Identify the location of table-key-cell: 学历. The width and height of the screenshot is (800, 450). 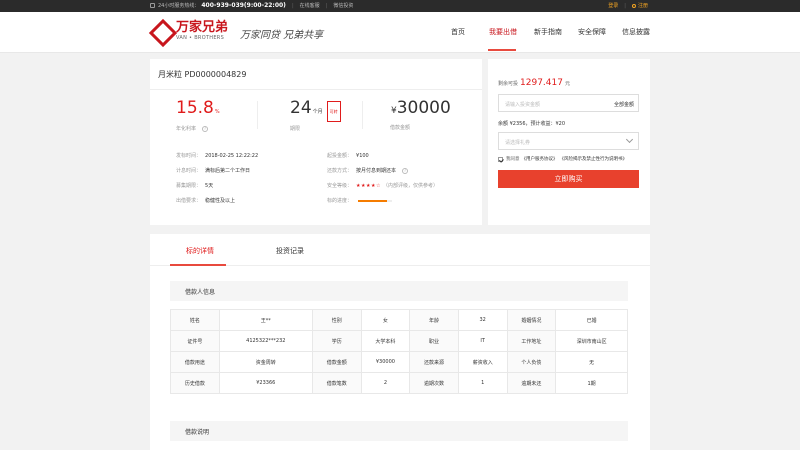
(336, 341).